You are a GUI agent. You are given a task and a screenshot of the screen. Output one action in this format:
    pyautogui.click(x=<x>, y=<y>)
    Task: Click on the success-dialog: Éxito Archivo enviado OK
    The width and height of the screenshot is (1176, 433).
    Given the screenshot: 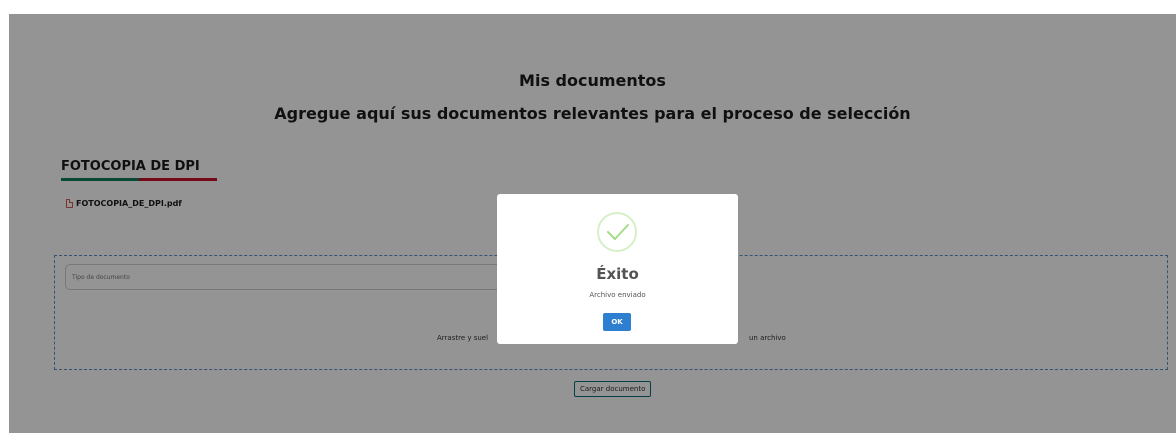 What is the action you would take?
    pyautogui.click(x=617, y=269)
    